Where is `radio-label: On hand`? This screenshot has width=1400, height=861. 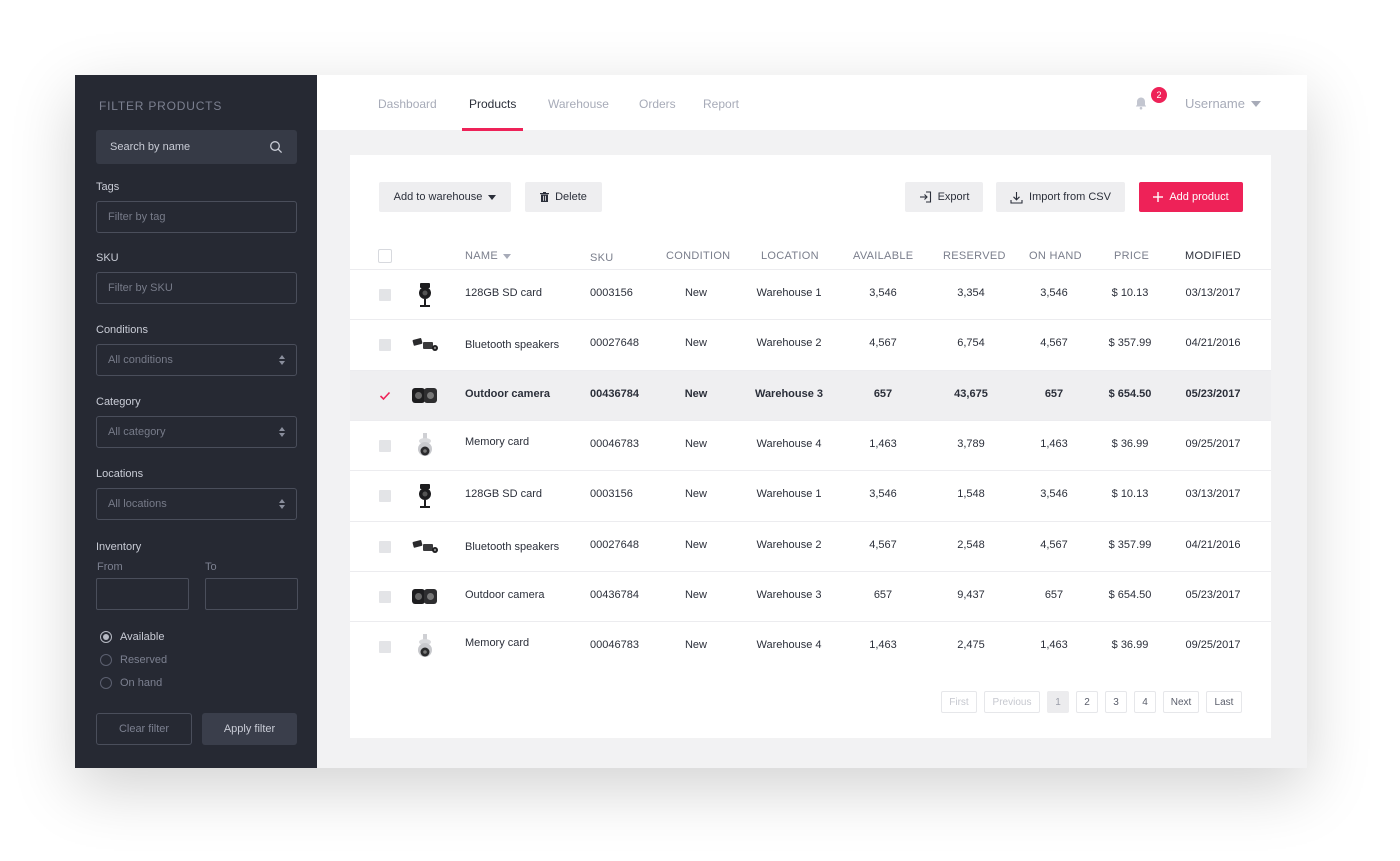
radio-label: On hand is located at coordinates (141, 683).